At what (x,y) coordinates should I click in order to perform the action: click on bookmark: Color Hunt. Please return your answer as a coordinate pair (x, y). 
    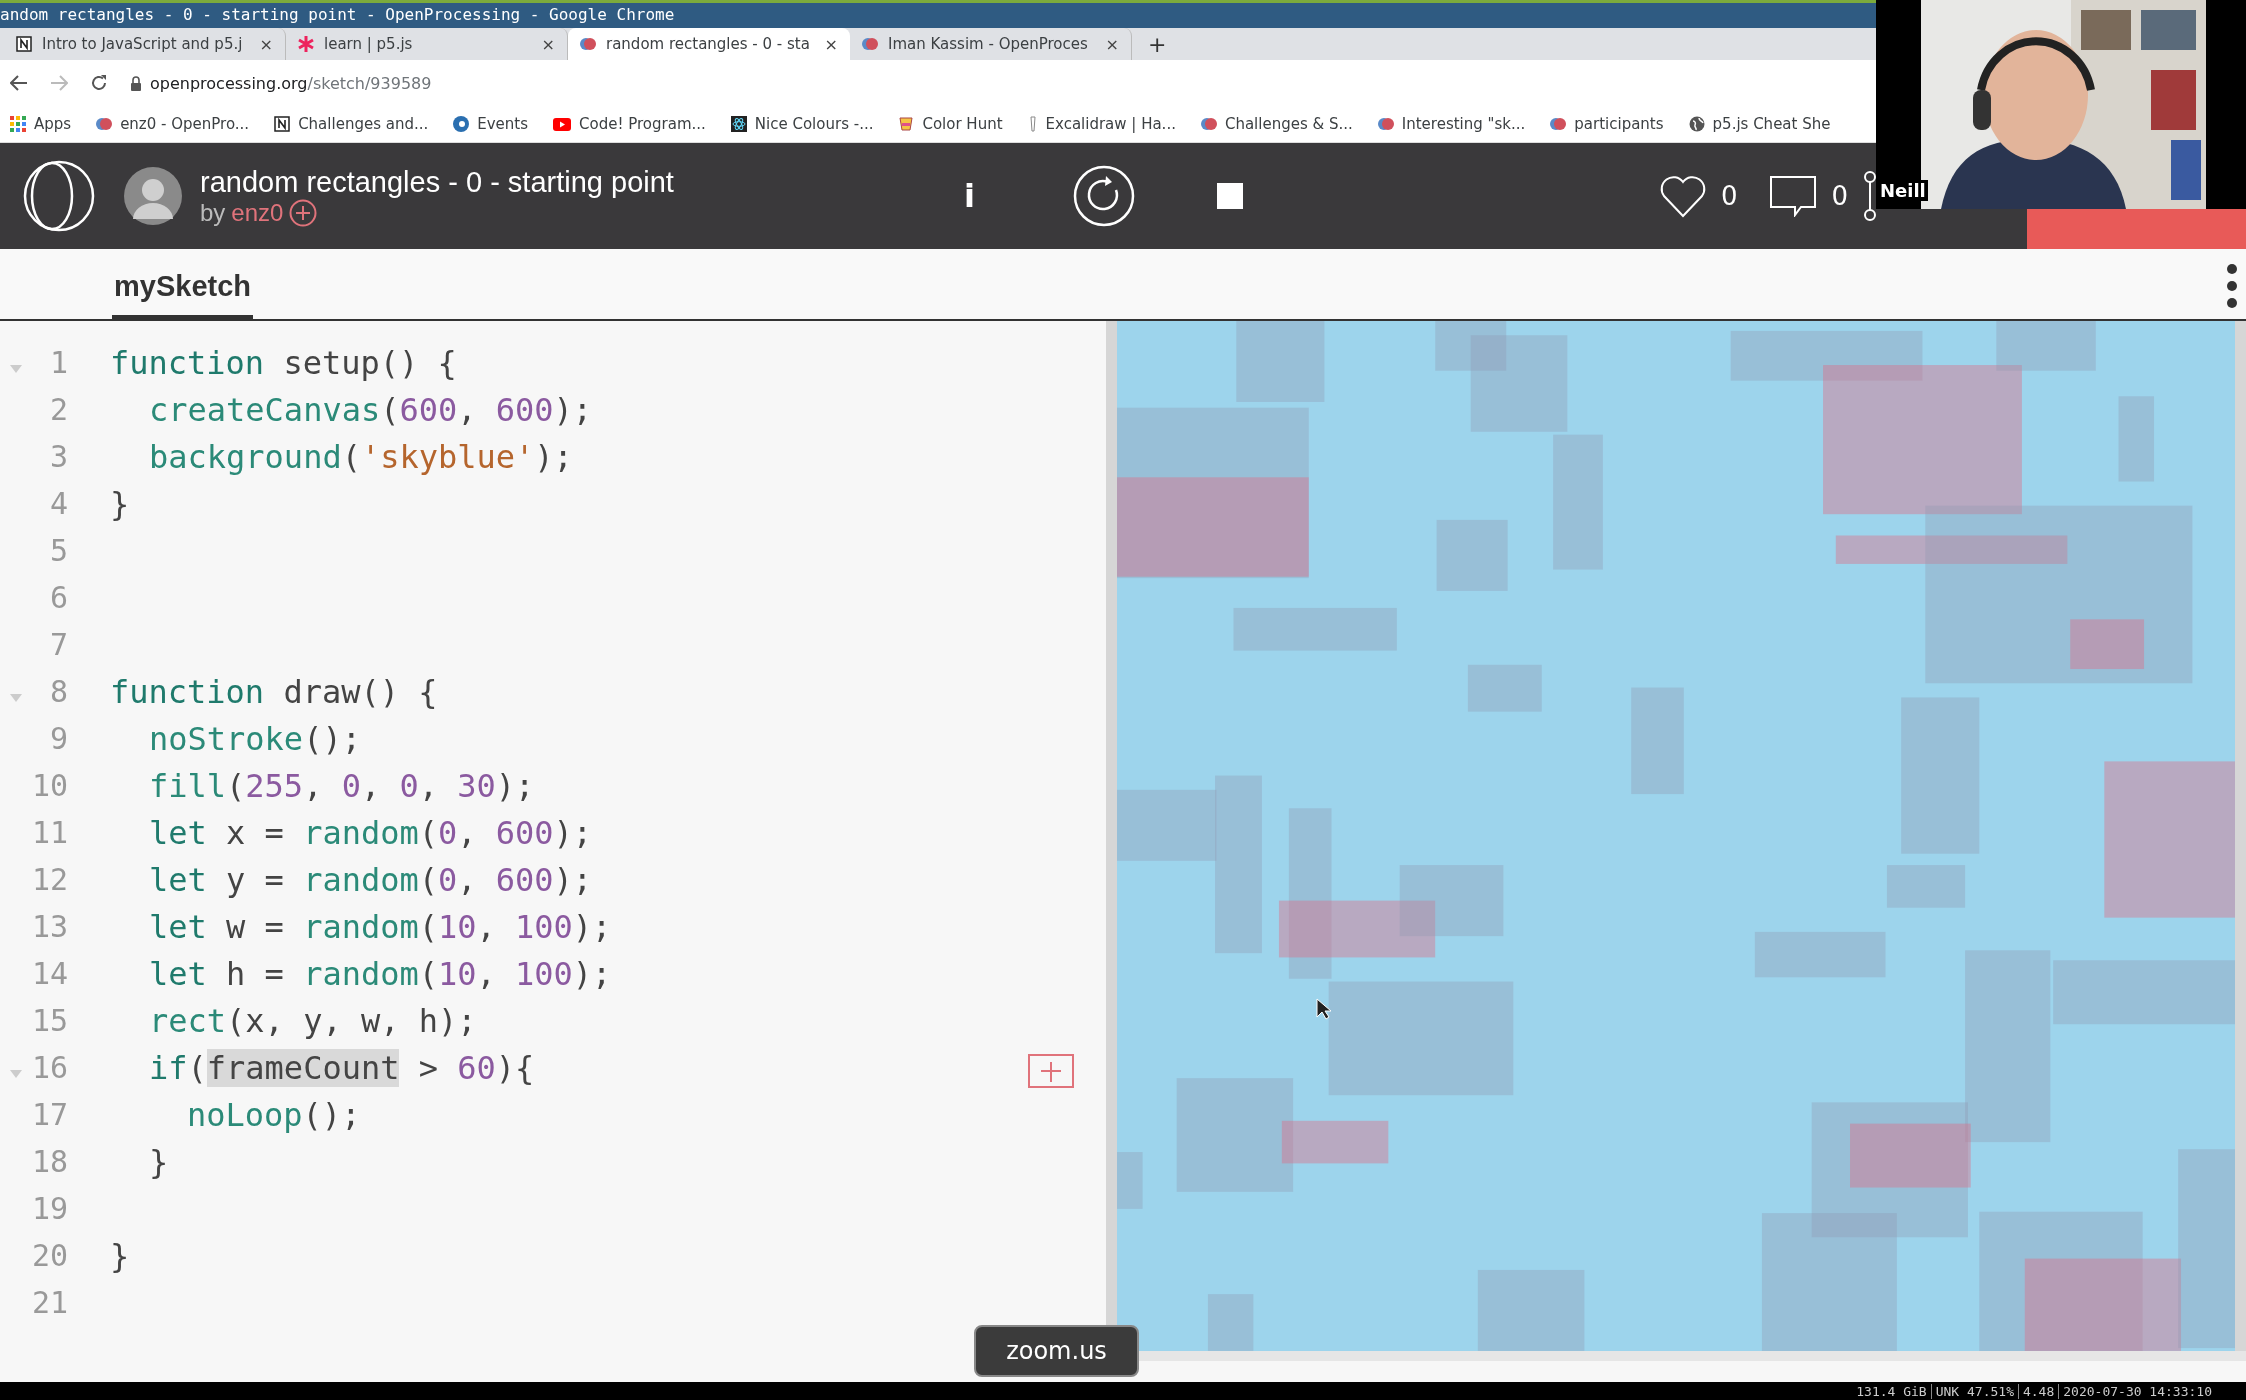
    Looking at the image, I should click on (950, 124).